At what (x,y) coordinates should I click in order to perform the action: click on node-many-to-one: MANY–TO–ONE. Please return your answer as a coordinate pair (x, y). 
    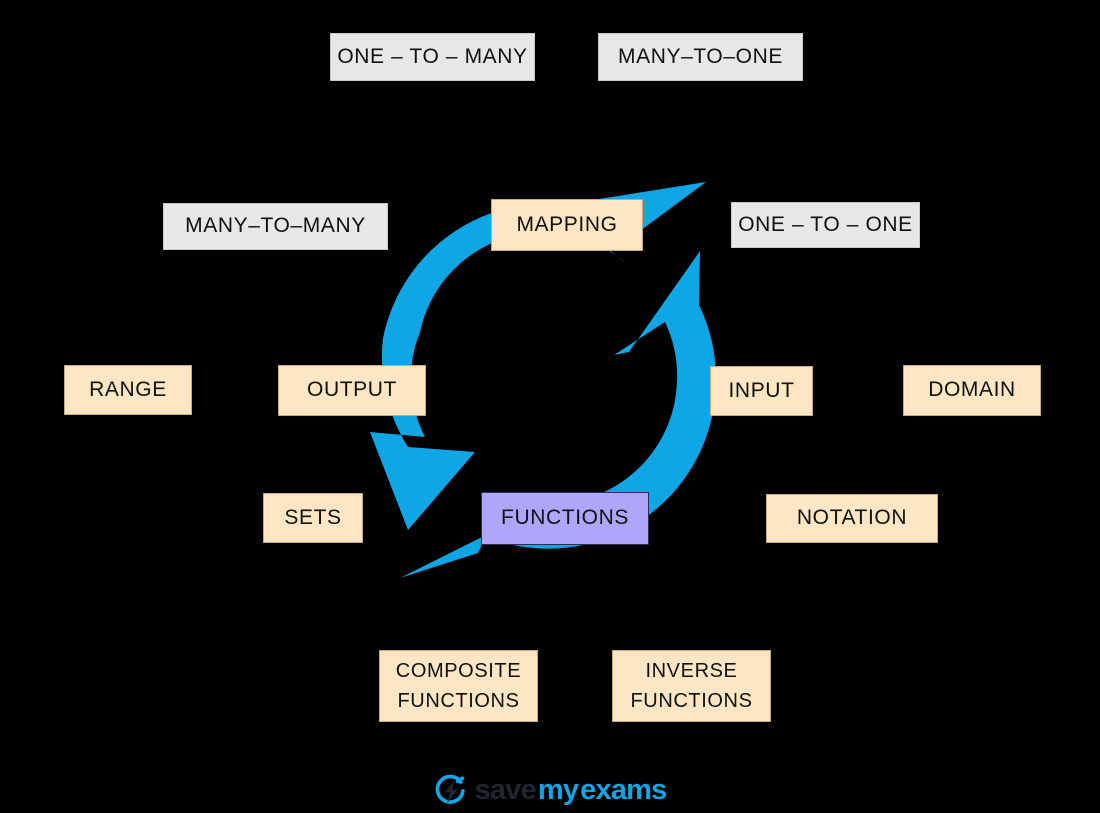
    Looking at the image, I should click on (700, 57).